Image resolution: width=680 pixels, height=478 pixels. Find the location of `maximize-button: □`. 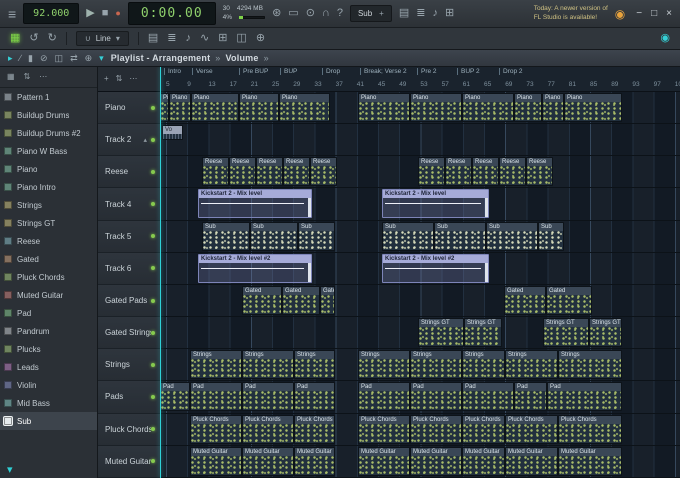

maximize-button: □ is located at coordinates (654, 13).